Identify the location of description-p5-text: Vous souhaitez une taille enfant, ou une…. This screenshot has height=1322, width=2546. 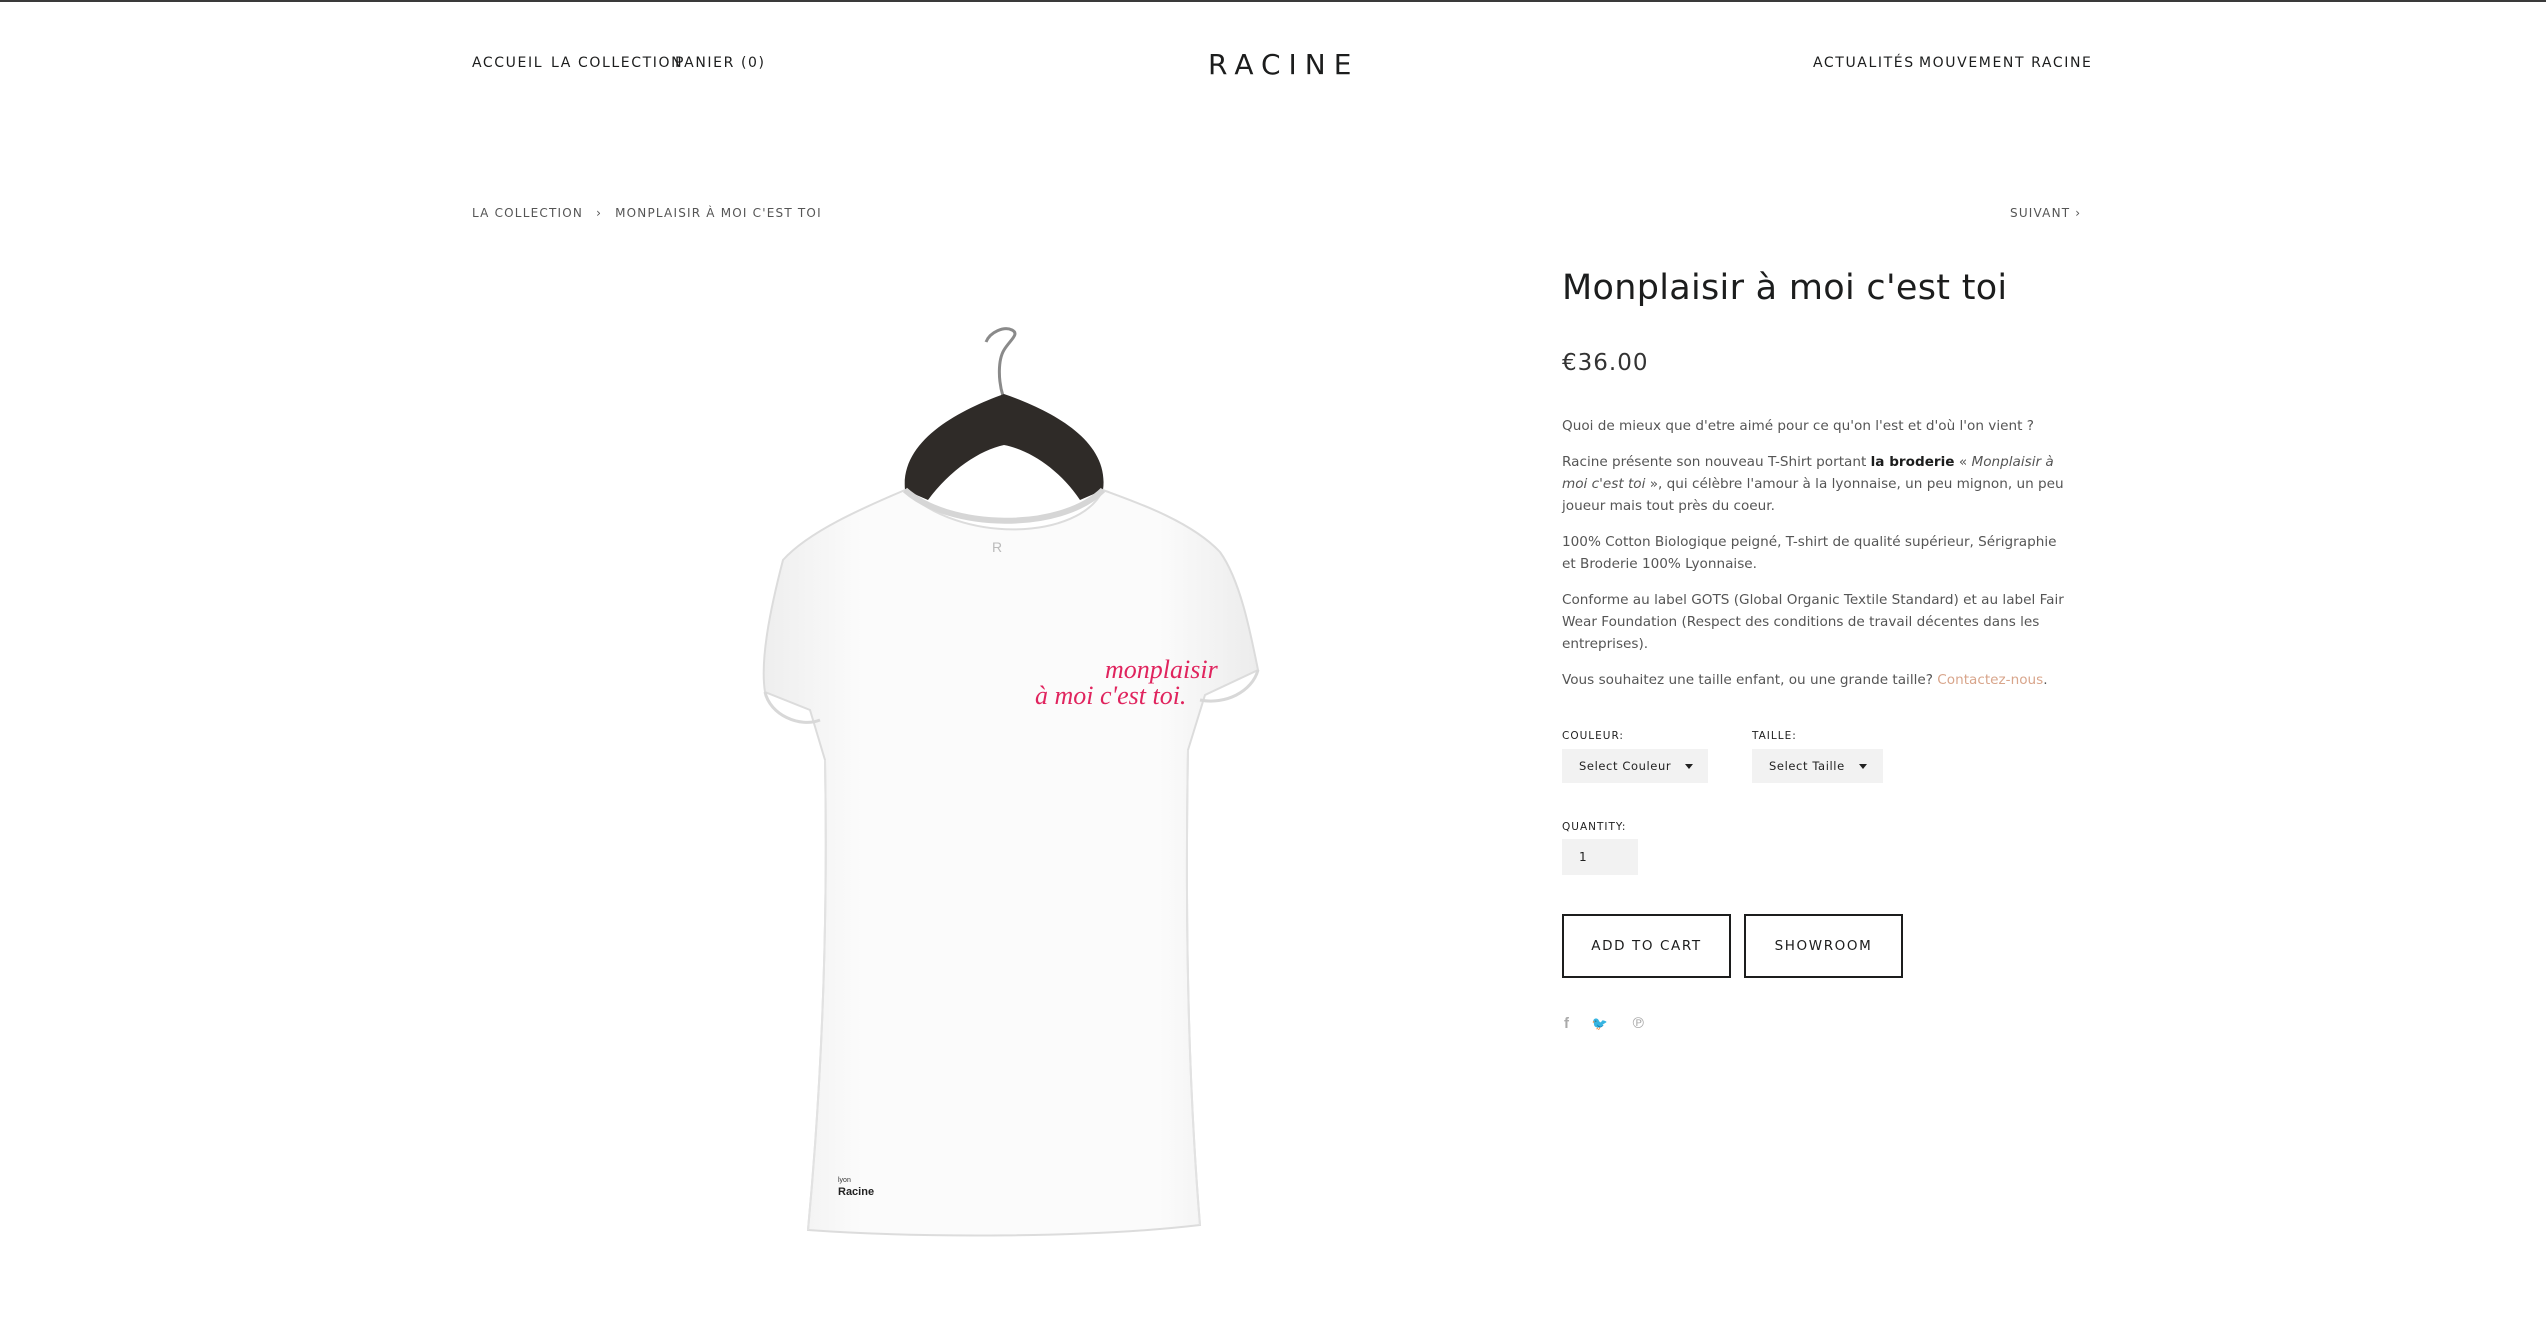
(1750, 680).